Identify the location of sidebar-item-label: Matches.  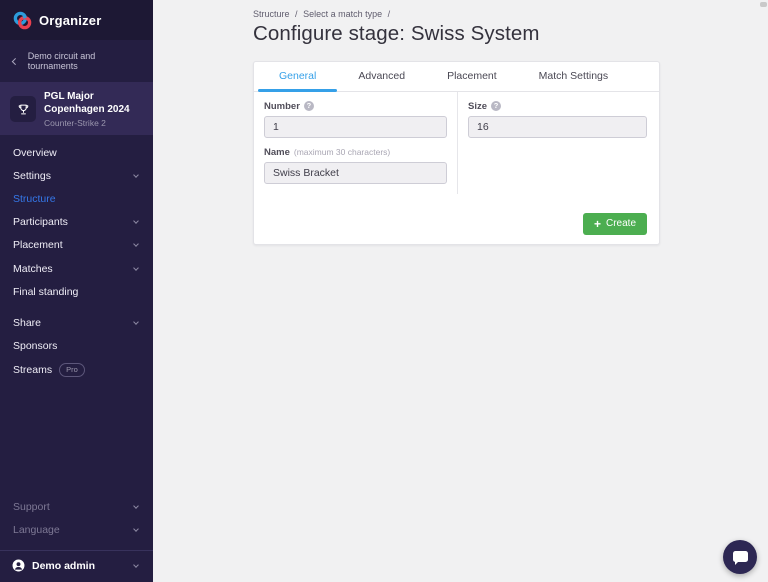
(33, 268).